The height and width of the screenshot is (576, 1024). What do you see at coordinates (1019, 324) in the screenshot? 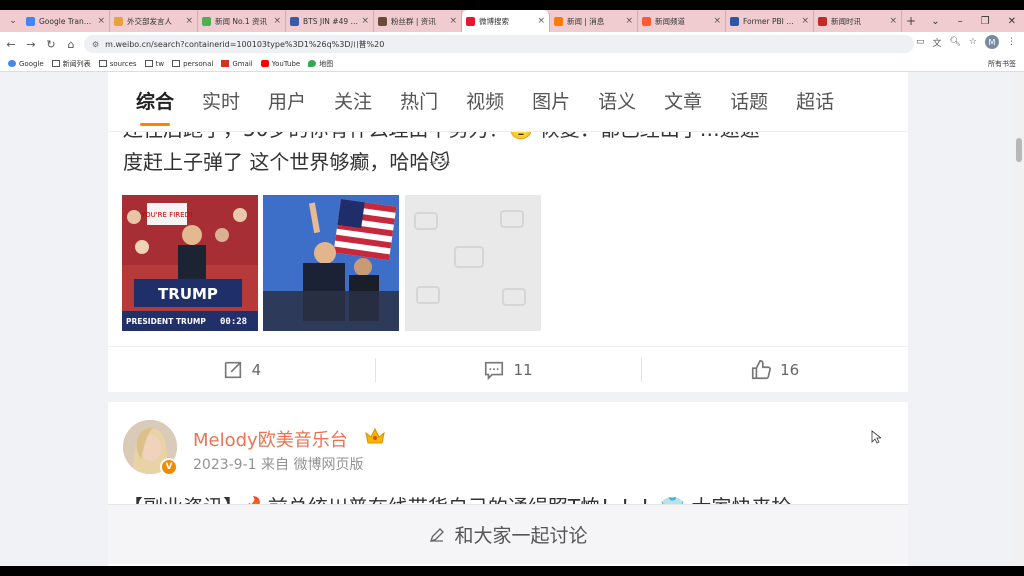
I see `scrollbar` at bounding box center [1019, 324].